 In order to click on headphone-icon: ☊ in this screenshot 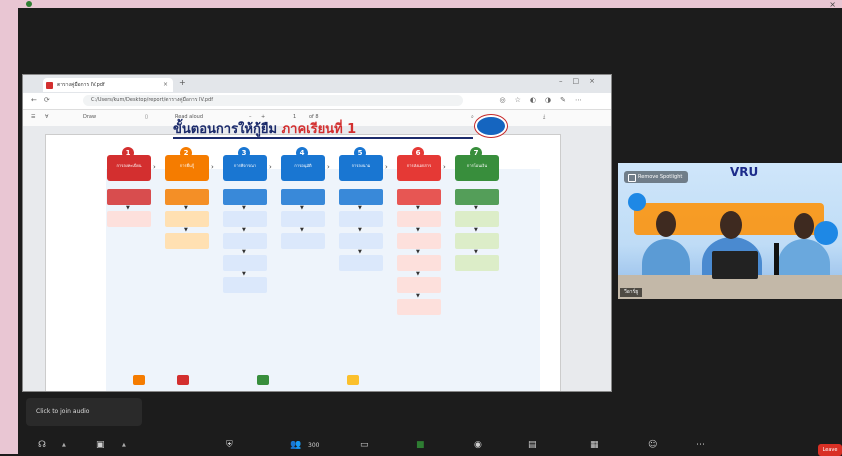, I will do `click(42, 445)`.